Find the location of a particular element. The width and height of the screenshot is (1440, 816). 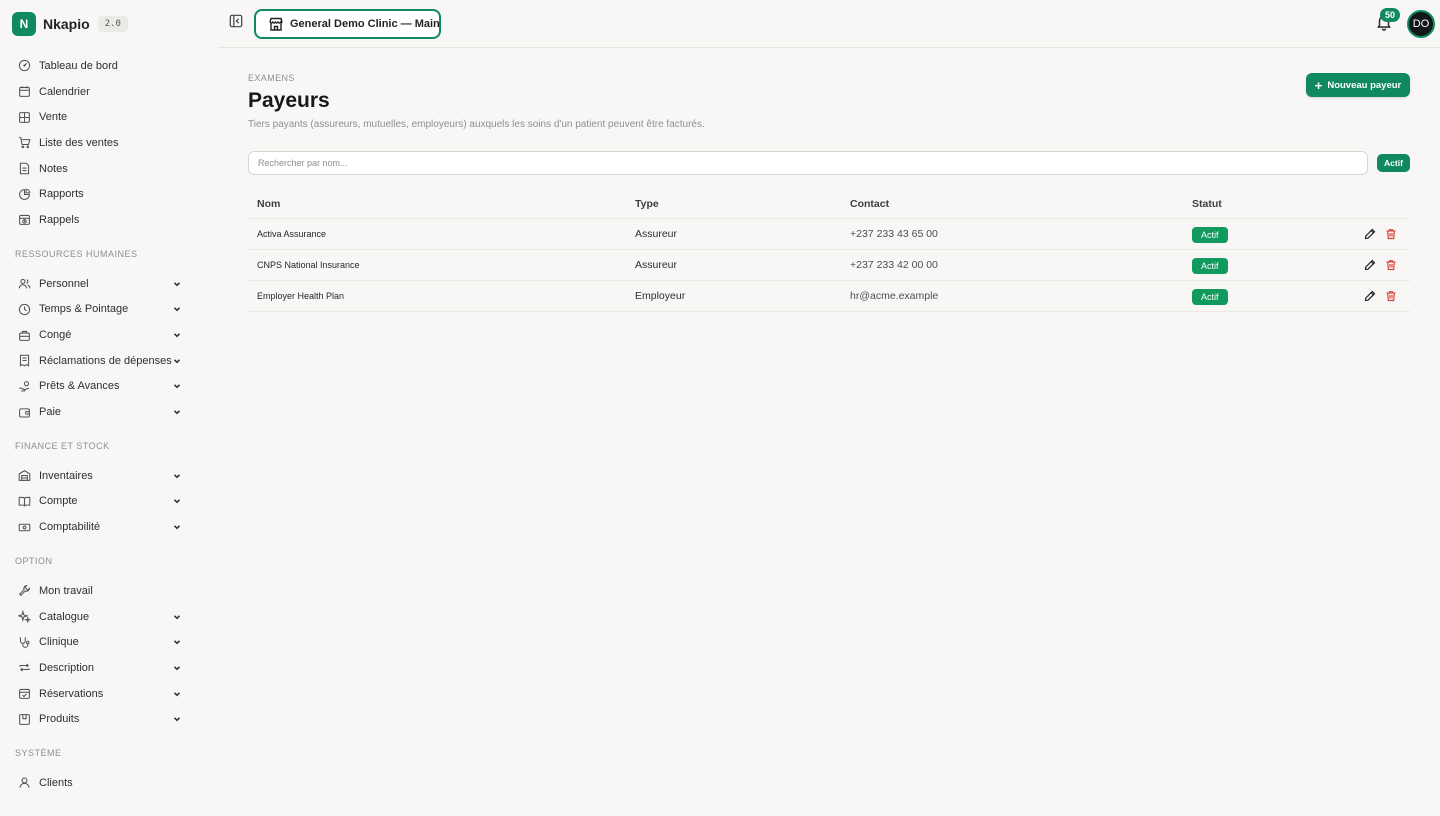

warehouse-icon is located at coordinates (24, 475).